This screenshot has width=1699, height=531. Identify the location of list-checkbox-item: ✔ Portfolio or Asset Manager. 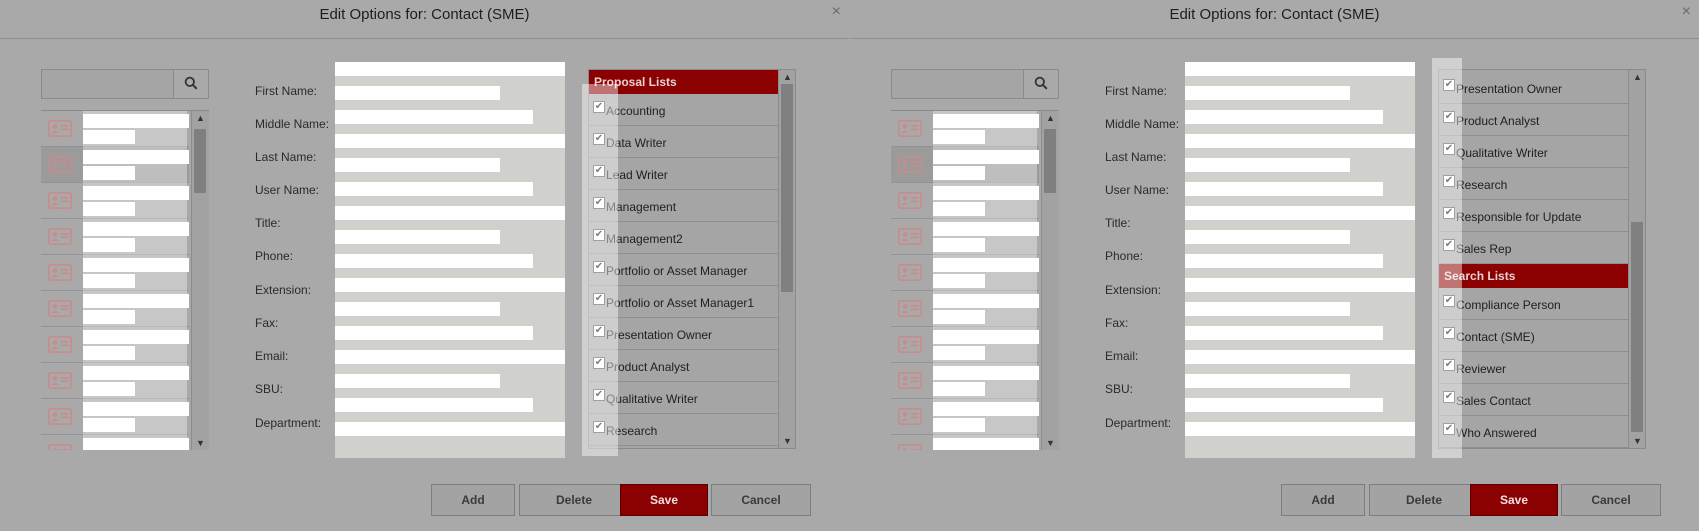
(683, 270).